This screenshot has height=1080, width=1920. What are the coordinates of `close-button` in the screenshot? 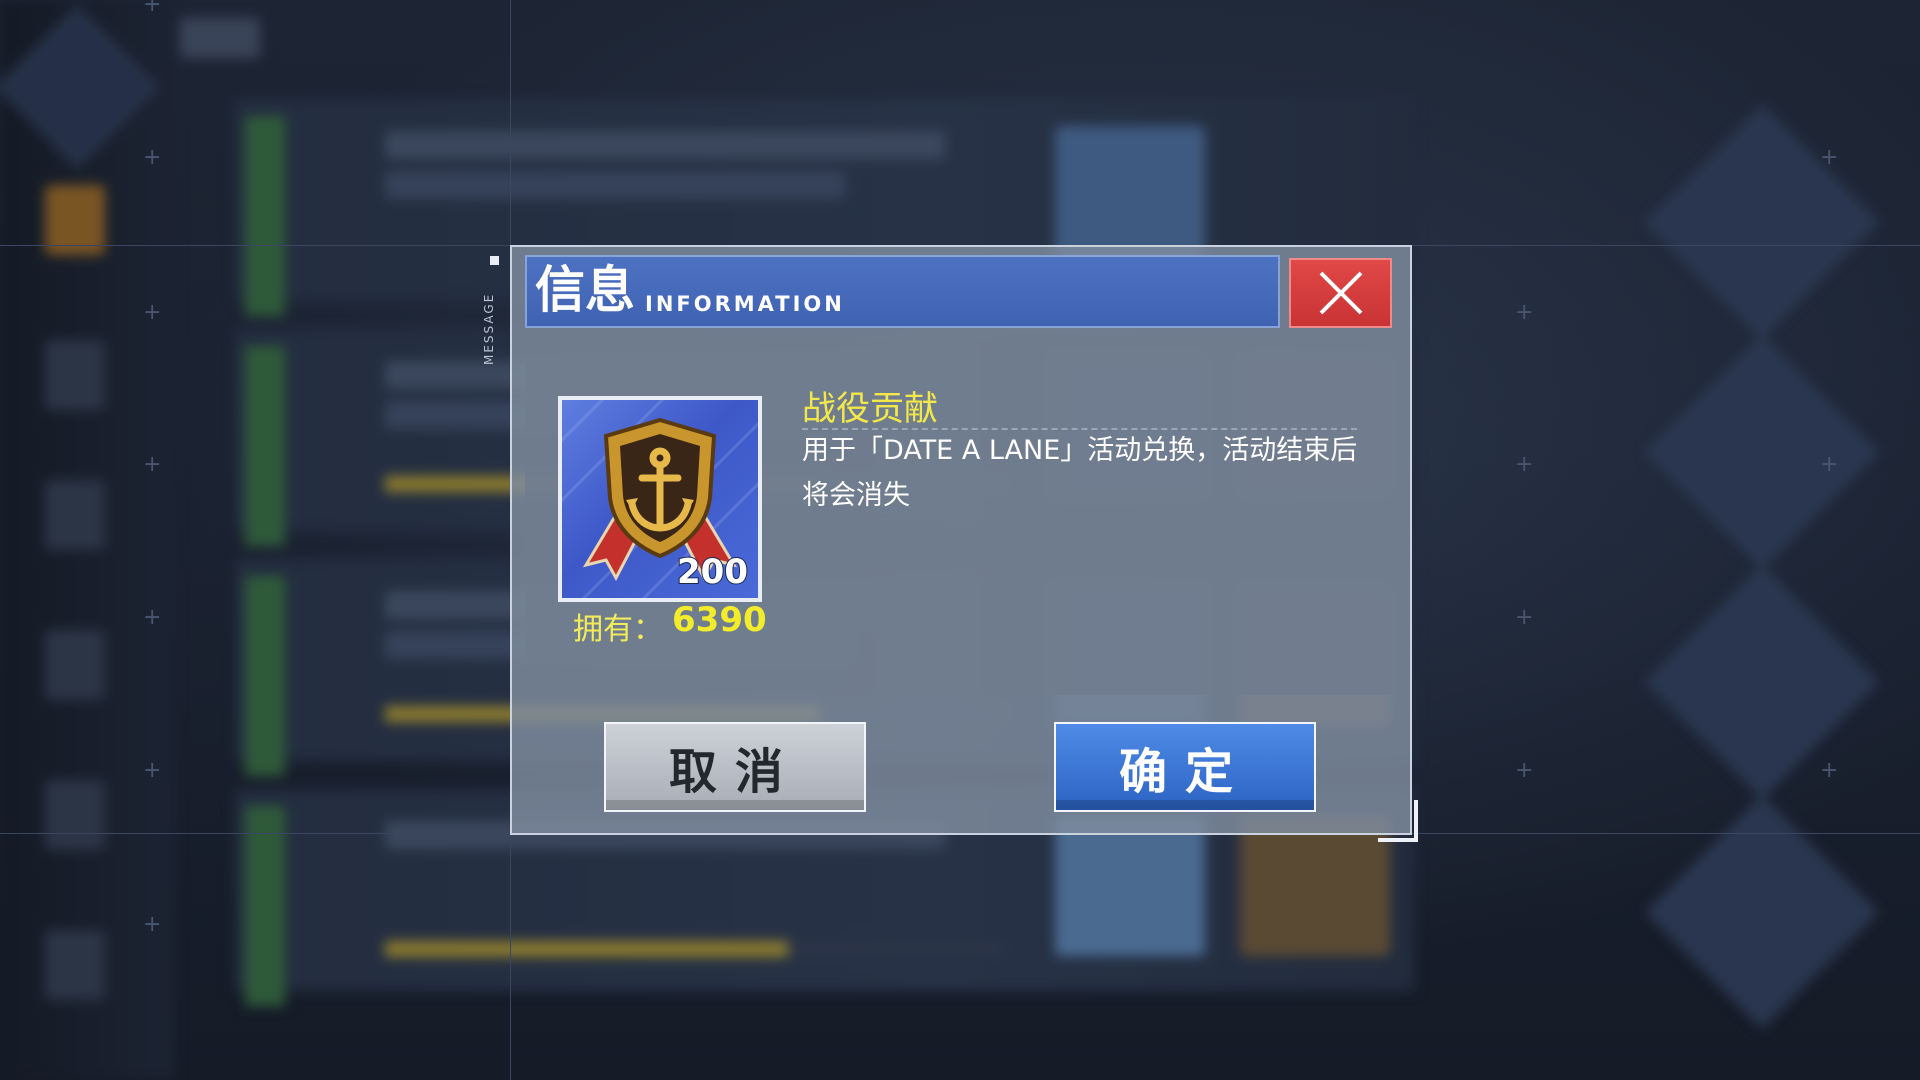 It's located at (1340, 293).